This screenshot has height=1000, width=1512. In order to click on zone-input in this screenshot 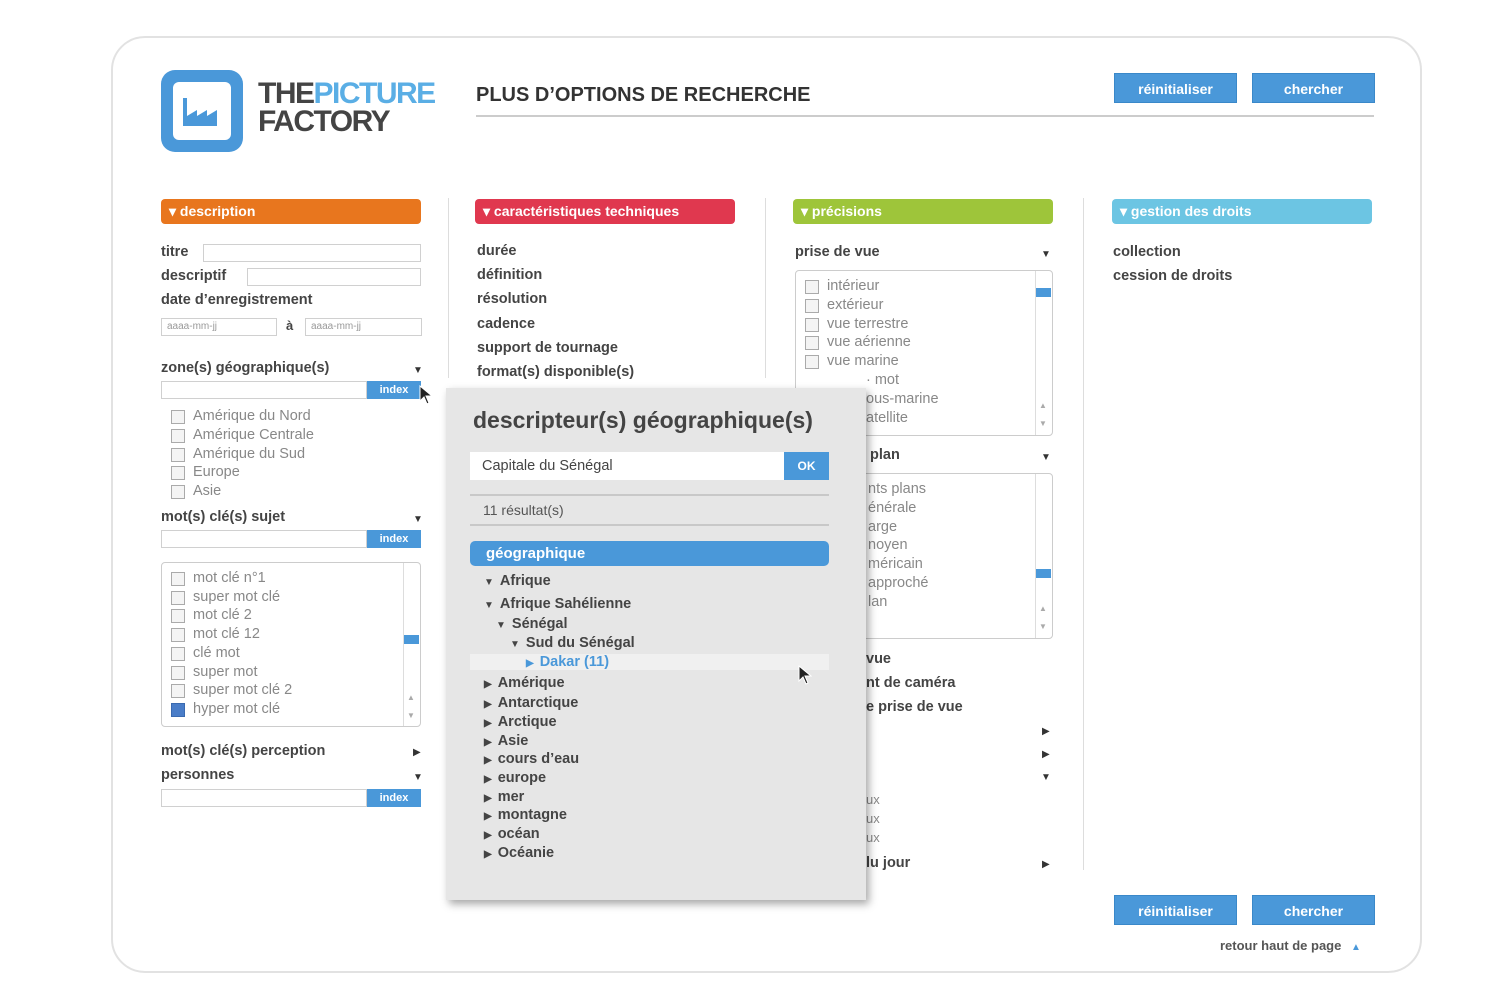, I will do `click(264, 390)`.